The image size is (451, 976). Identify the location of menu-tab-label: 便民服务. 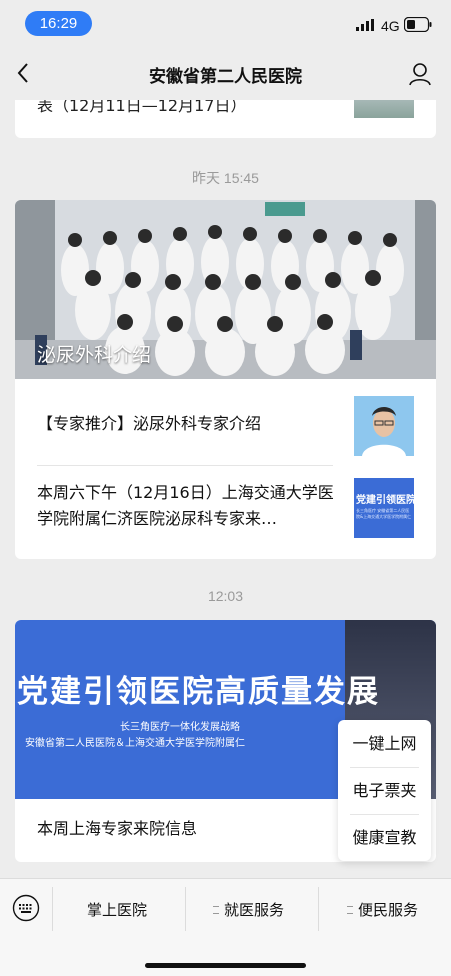
(388, 910).